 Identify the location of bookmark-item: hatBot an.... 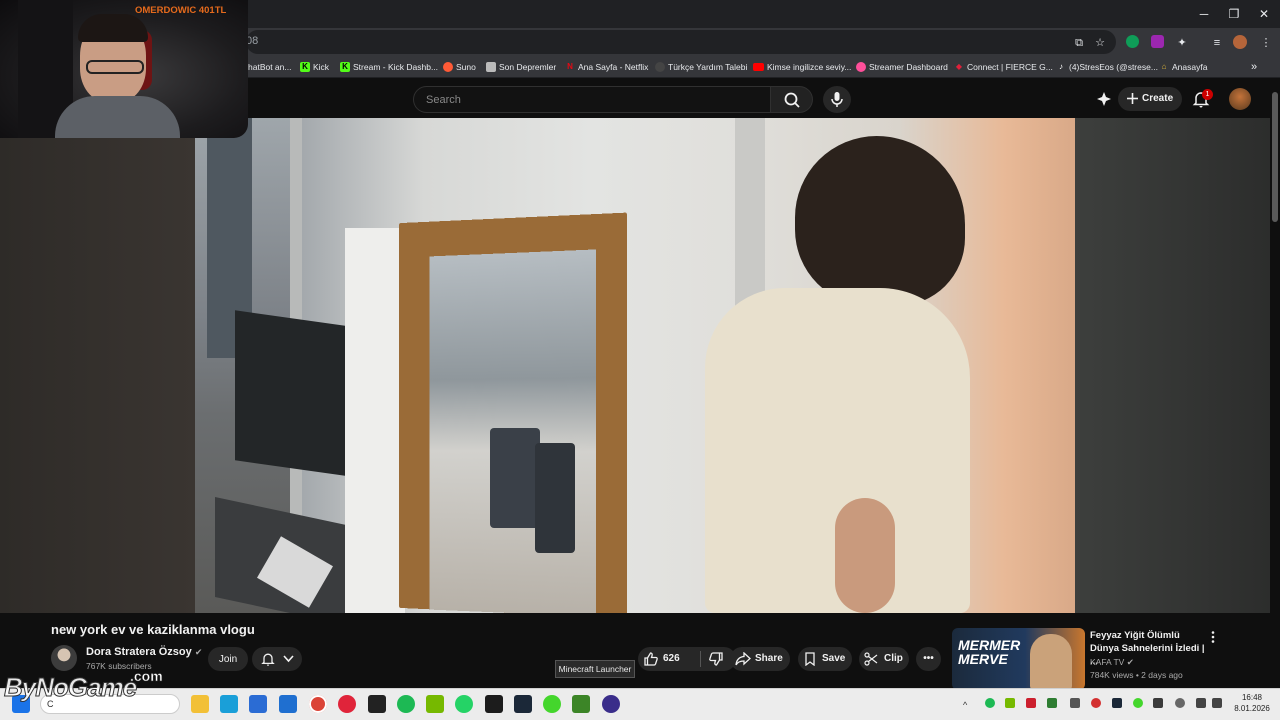
(269, 67).